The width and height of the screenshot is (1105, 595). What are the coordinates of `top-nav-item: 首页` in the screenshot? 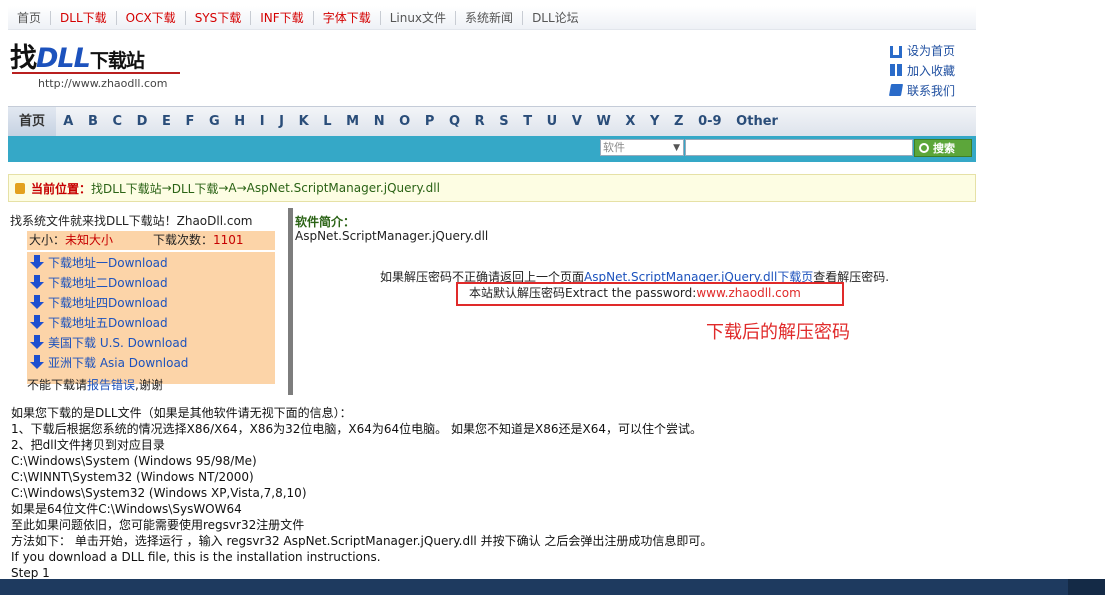 It's located at (29, 18).